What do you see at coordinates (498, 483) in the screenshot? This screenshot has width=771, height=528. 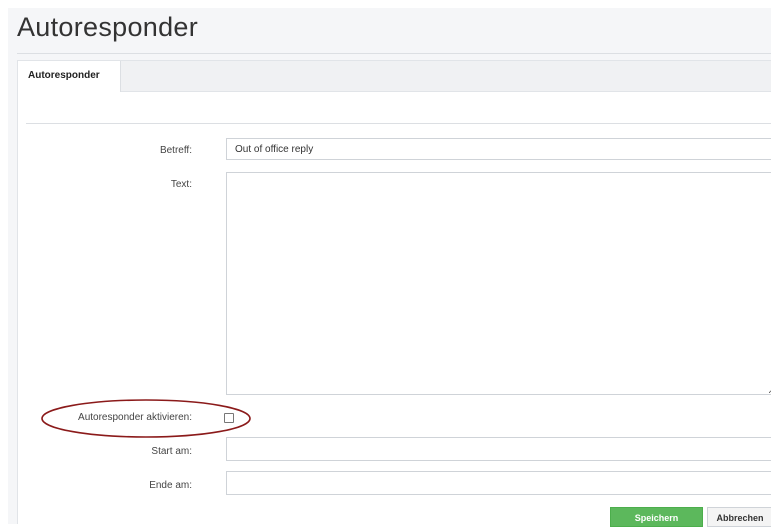 I see `end-date-input` at bounding box center [498, 483].